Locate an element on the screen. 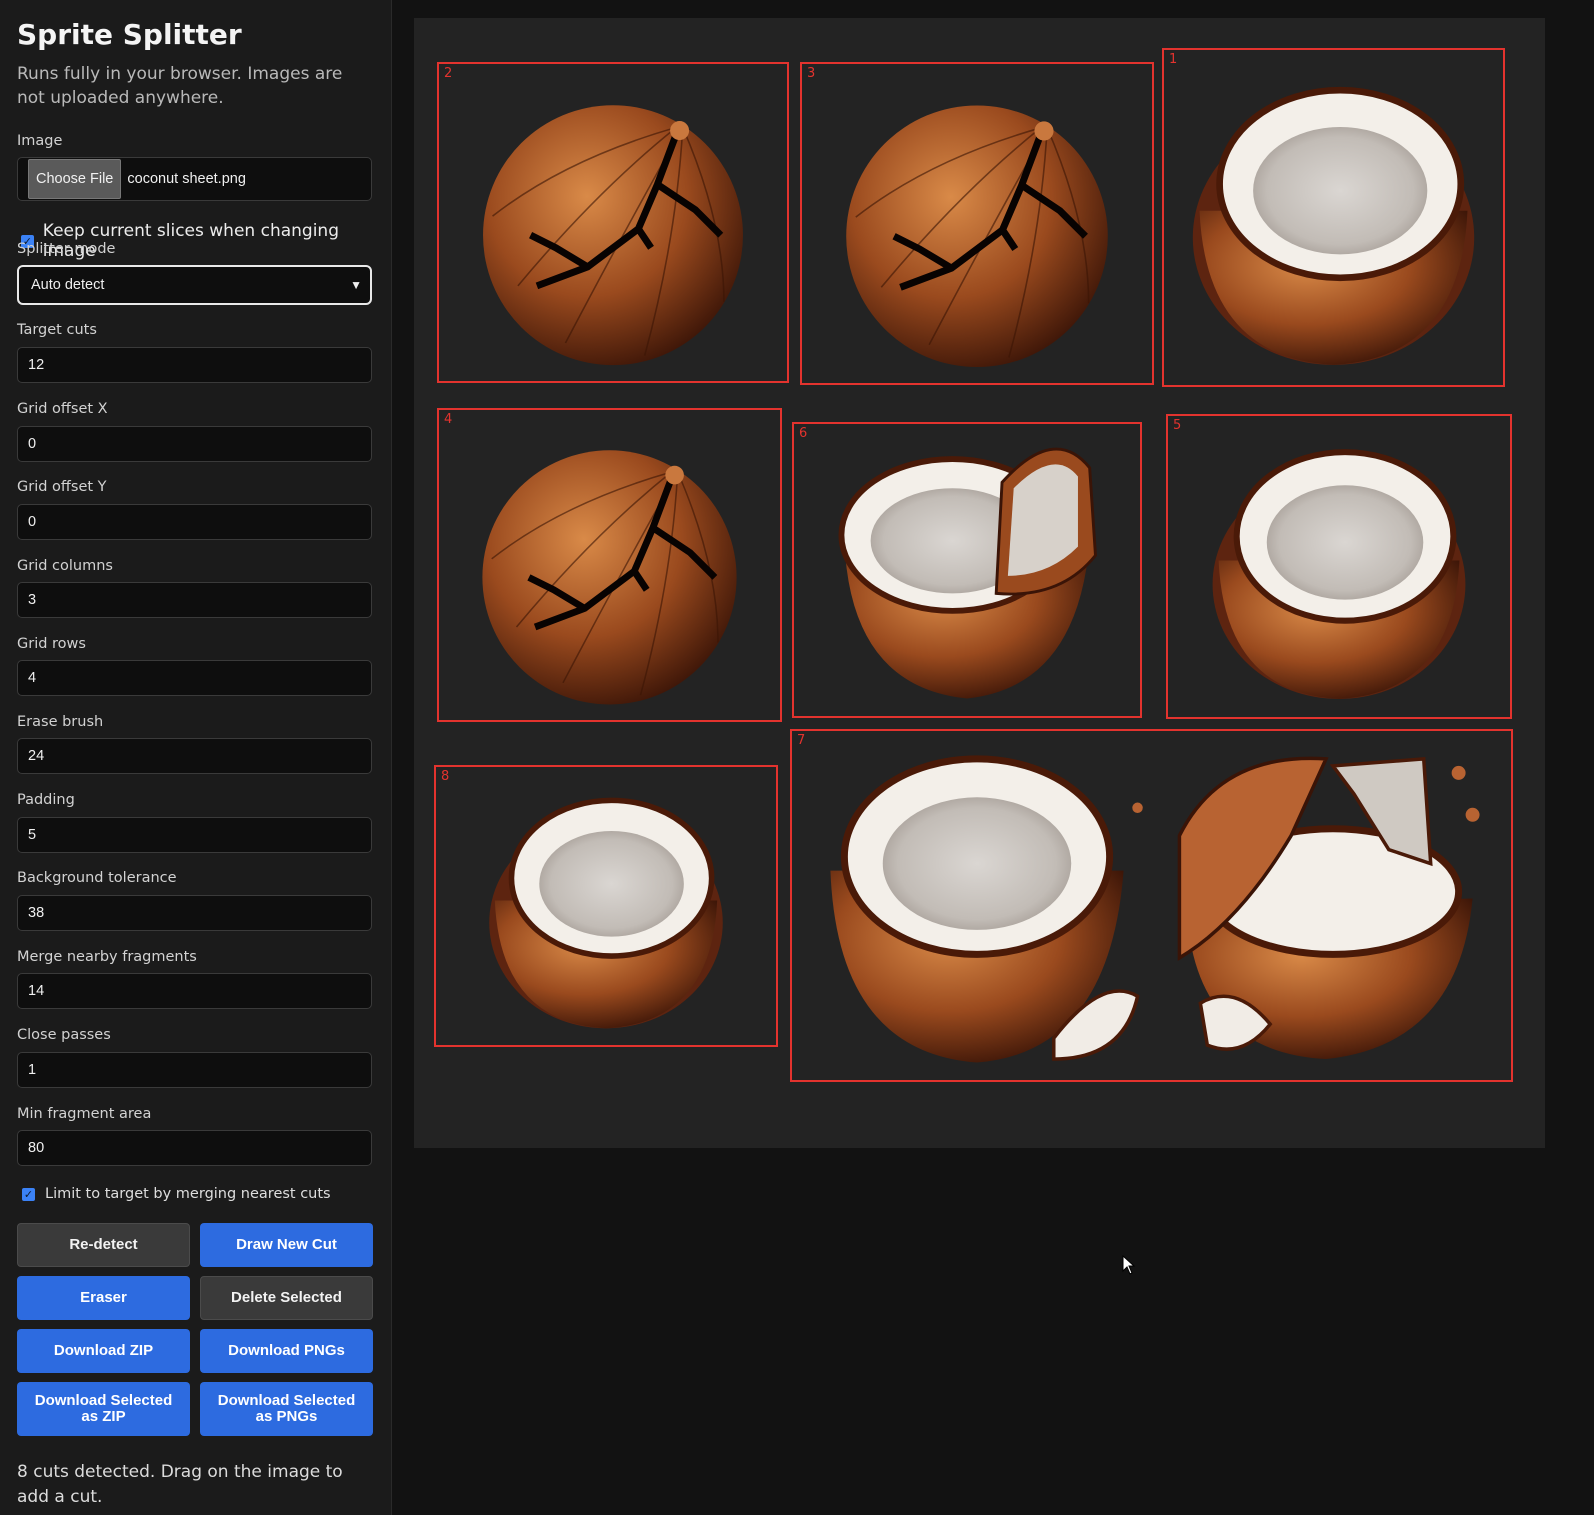 This screenshot has height=1515, width=1594. splitter-mode-label: Splitter mode is located at coordinates (66, 249).